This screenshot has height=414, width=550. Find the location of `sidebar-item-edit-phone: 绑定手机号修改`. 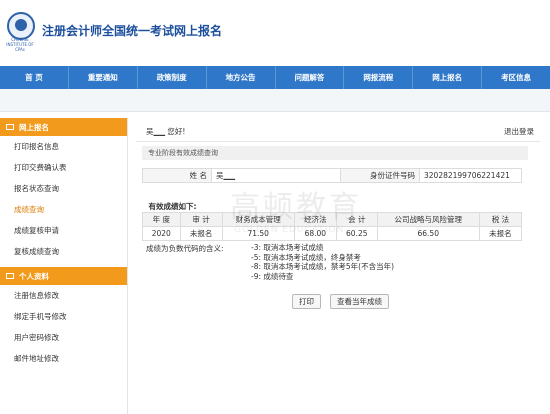

sidebar-item-edit-phone: 绑定手机号修改 is located at coordinates (63, 316).